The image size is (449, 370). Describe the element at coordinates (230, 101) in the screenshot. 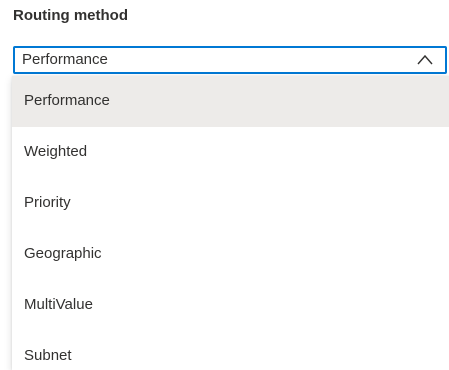

I see `option-performance: Performance` at that location.